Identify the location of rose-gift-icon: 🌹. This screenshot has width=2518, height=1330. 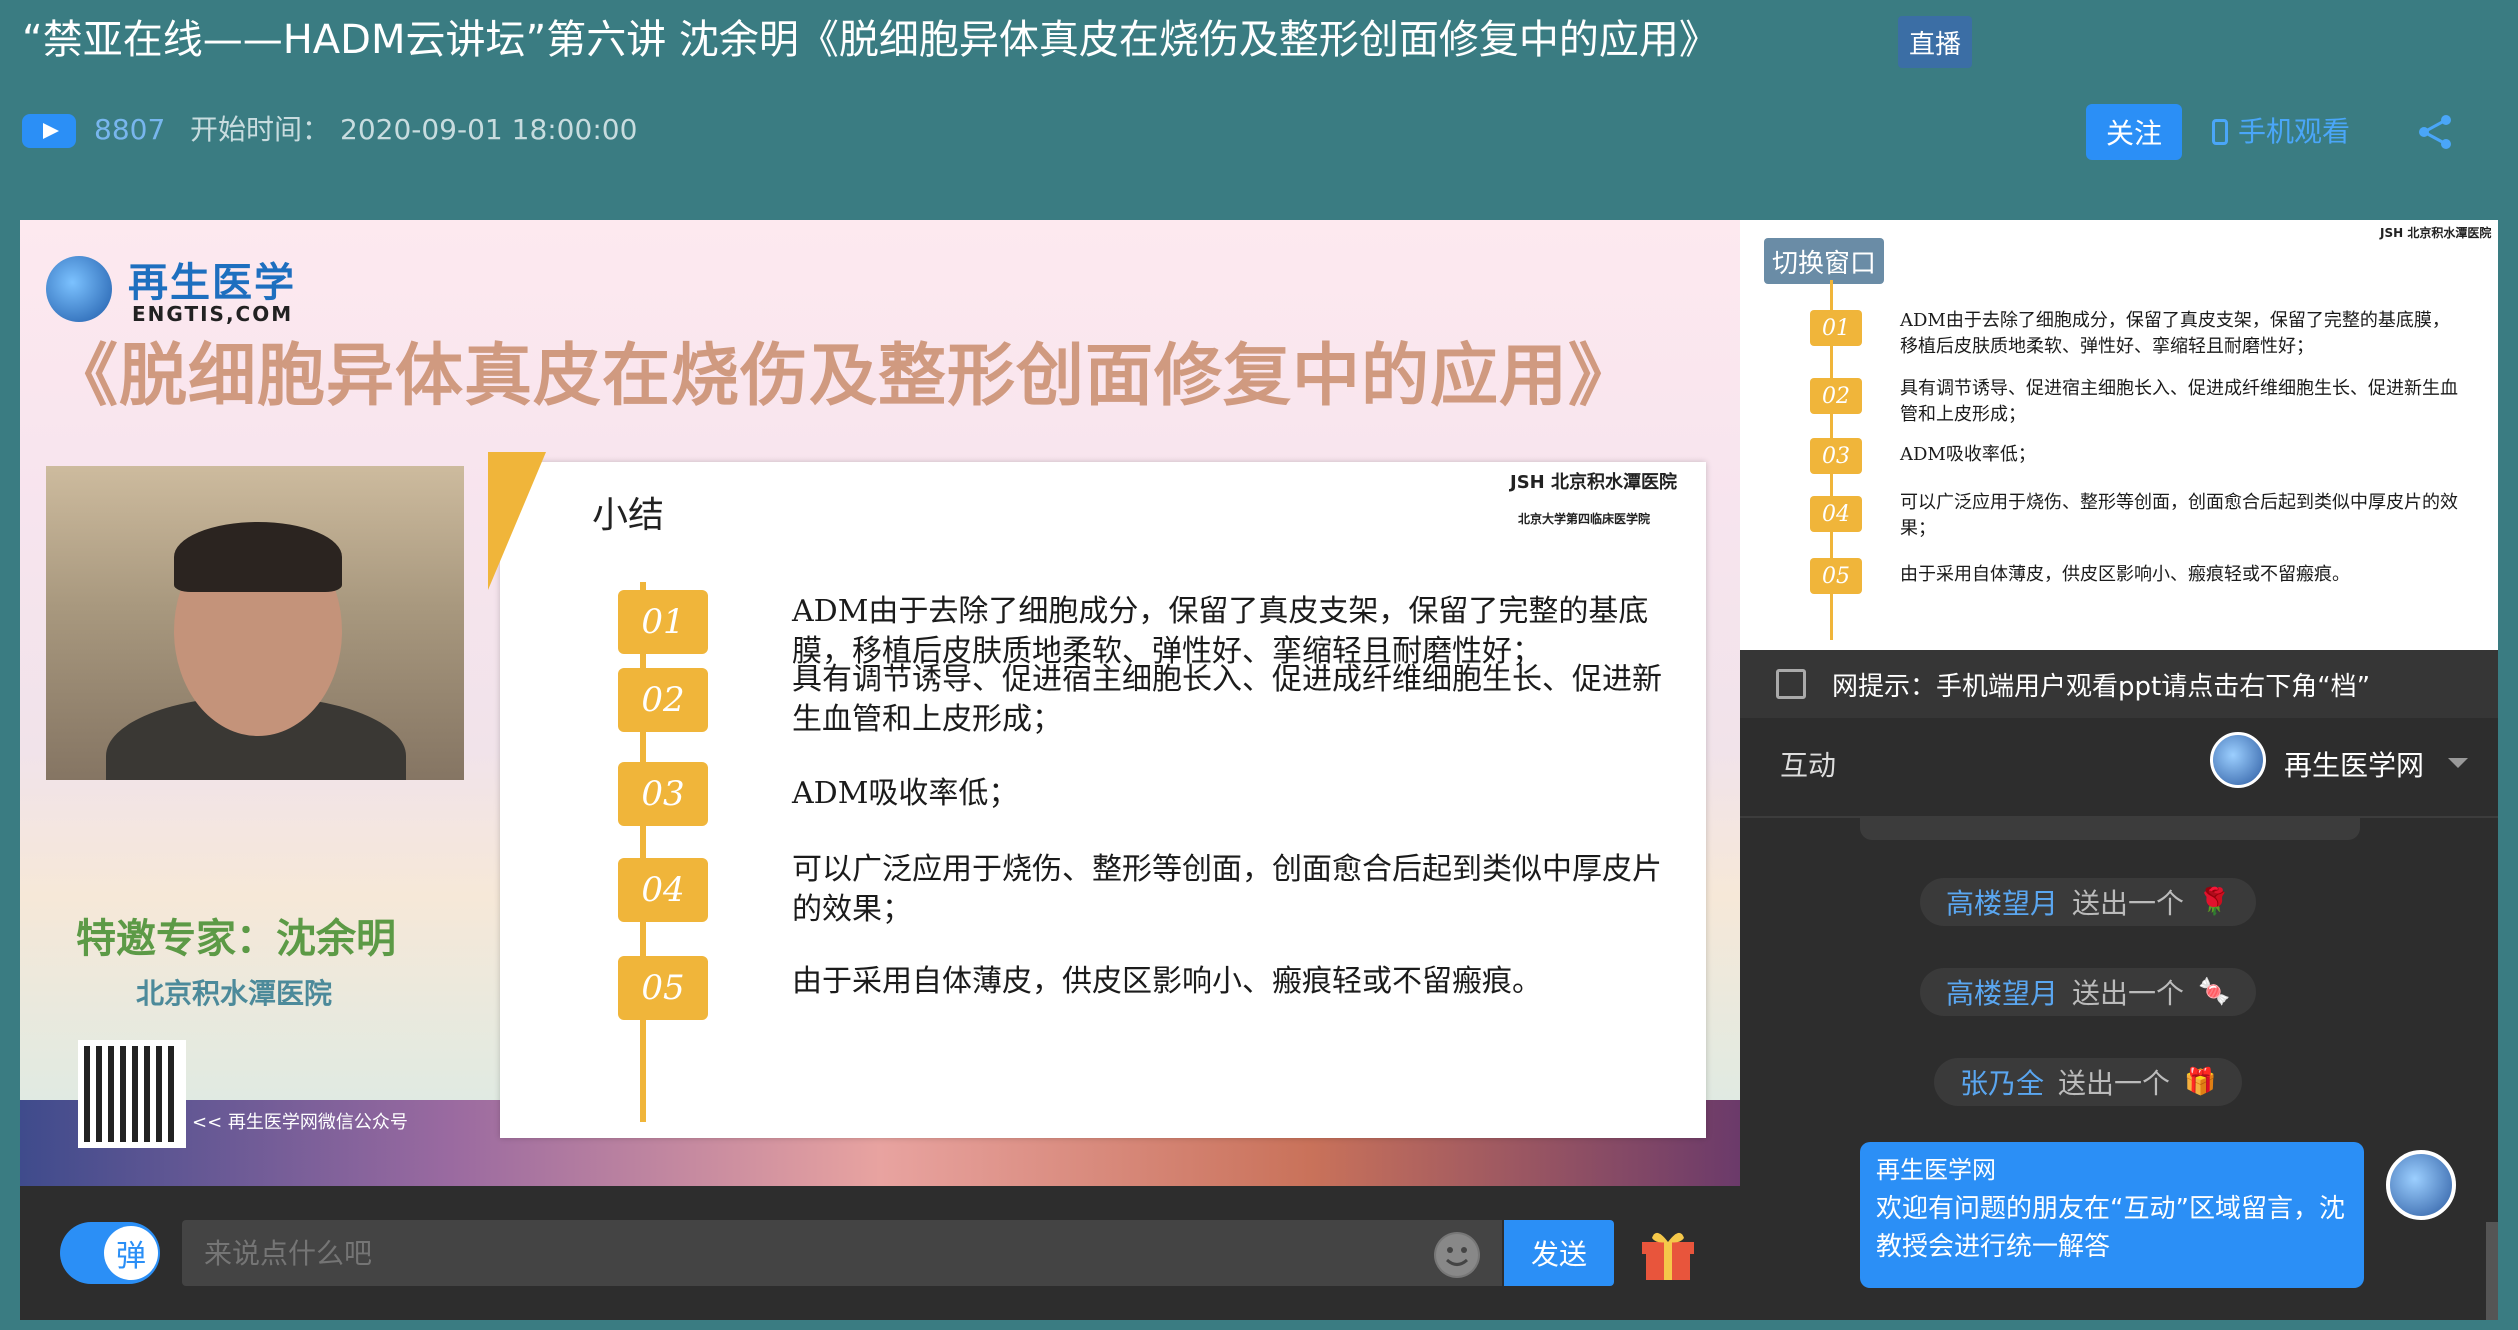
(2214, 902).